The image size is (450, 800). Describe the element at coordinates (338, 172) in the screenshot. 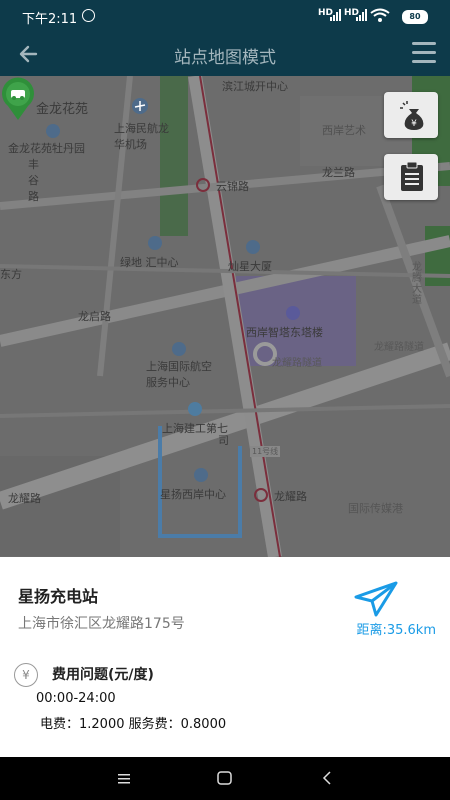

I see `map-label: 龙兰路` at that location.